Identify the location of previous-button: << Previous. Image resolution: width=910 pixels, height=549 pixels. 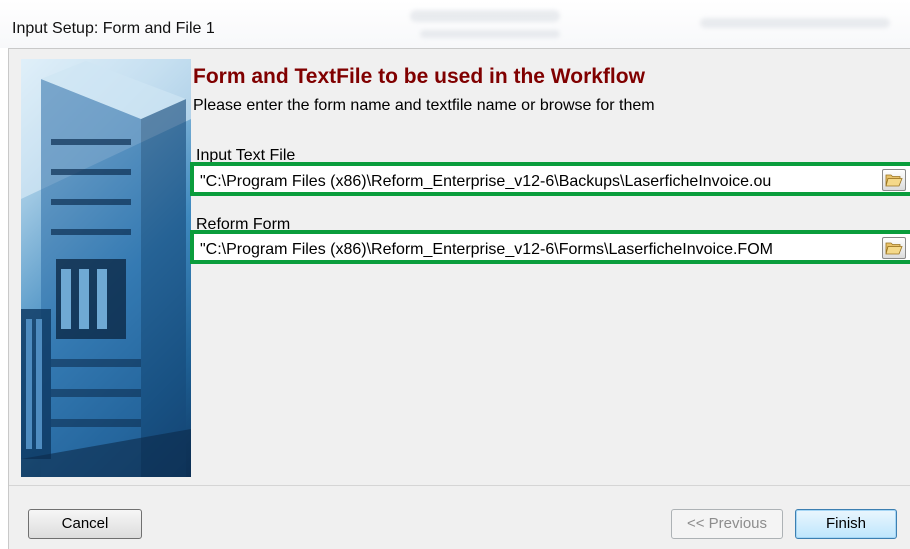
(727, 524).